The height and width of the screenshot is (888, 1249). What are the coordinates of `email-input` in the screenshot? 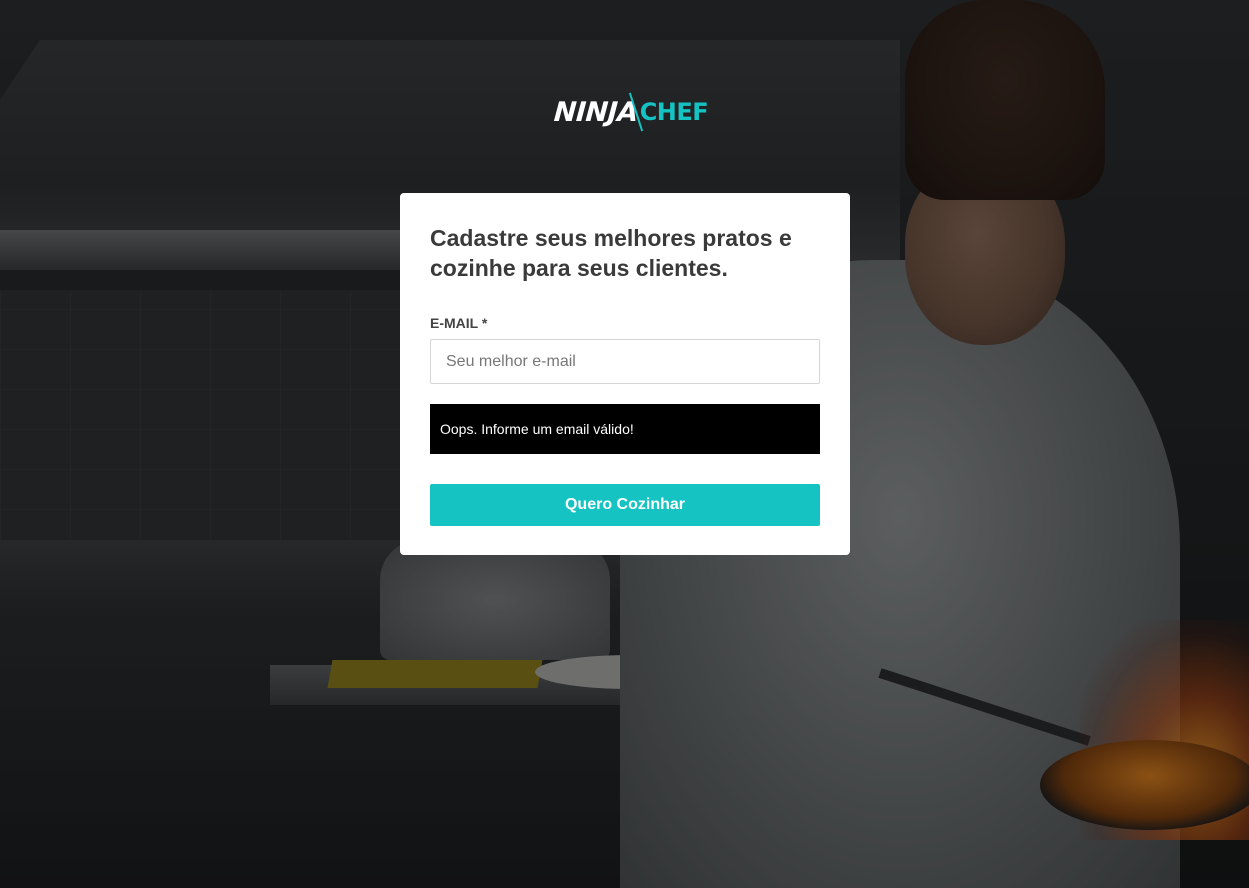 It's located at (625, 361).